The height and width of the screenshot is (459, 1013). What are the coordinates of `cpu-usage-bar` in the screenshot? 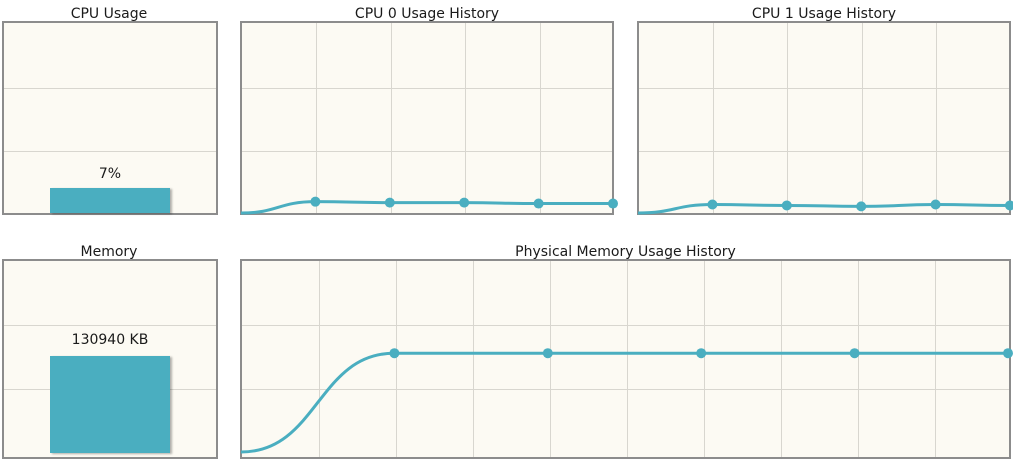 It's located at (110, 200).